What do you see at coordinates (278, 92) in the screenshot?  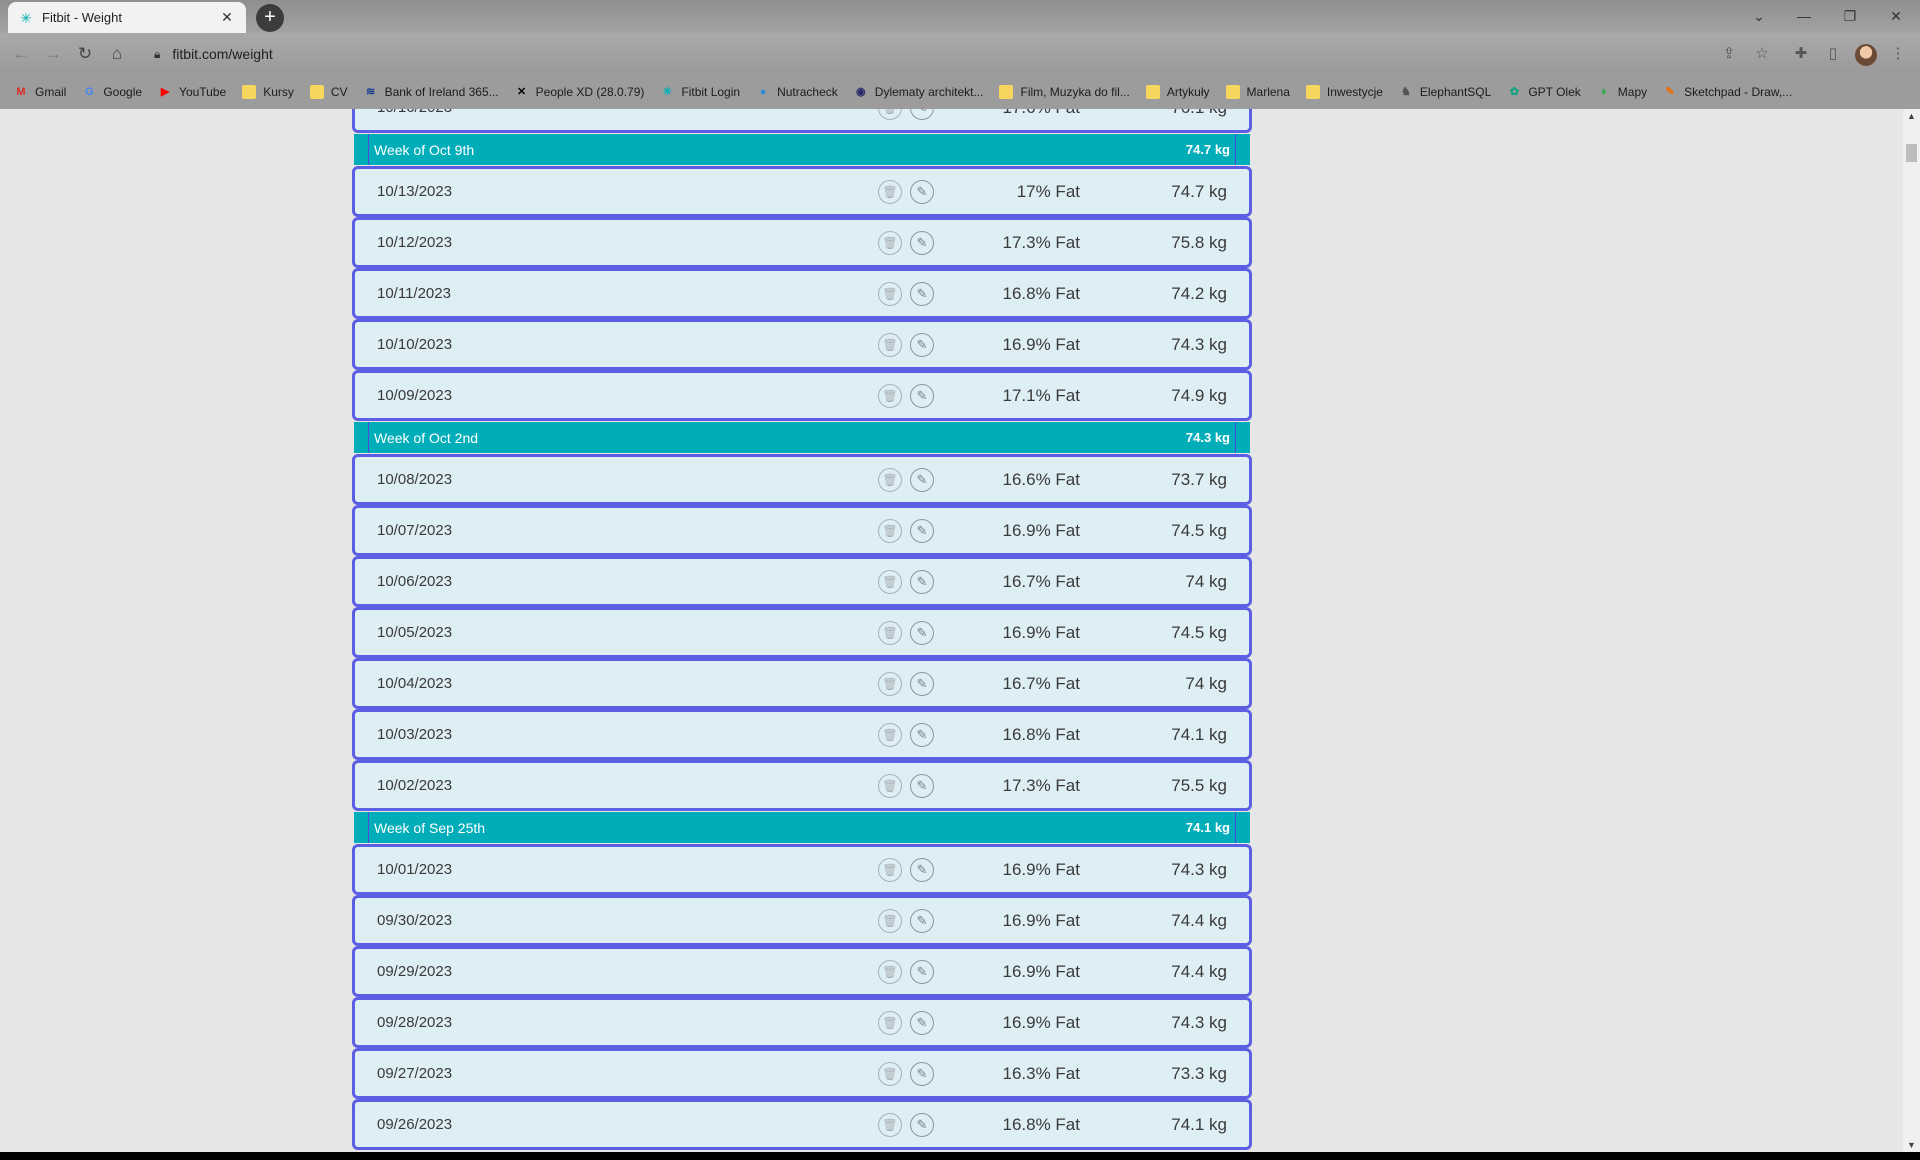 I see `bookmark-label: Kursy` at bounding box center [278, 92].